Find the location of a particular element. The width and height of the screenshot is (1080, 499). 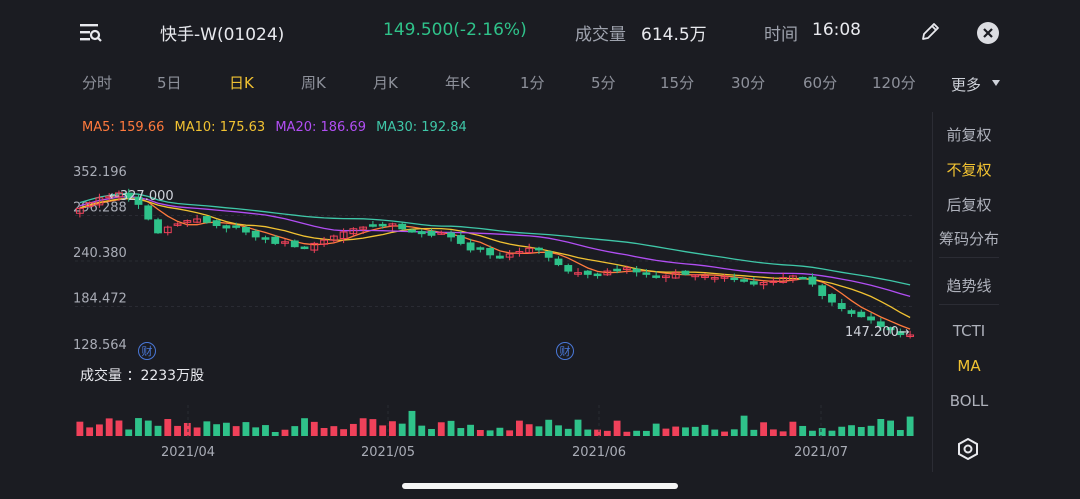

time-value: 16:08 is located at coordinates (836, 30).